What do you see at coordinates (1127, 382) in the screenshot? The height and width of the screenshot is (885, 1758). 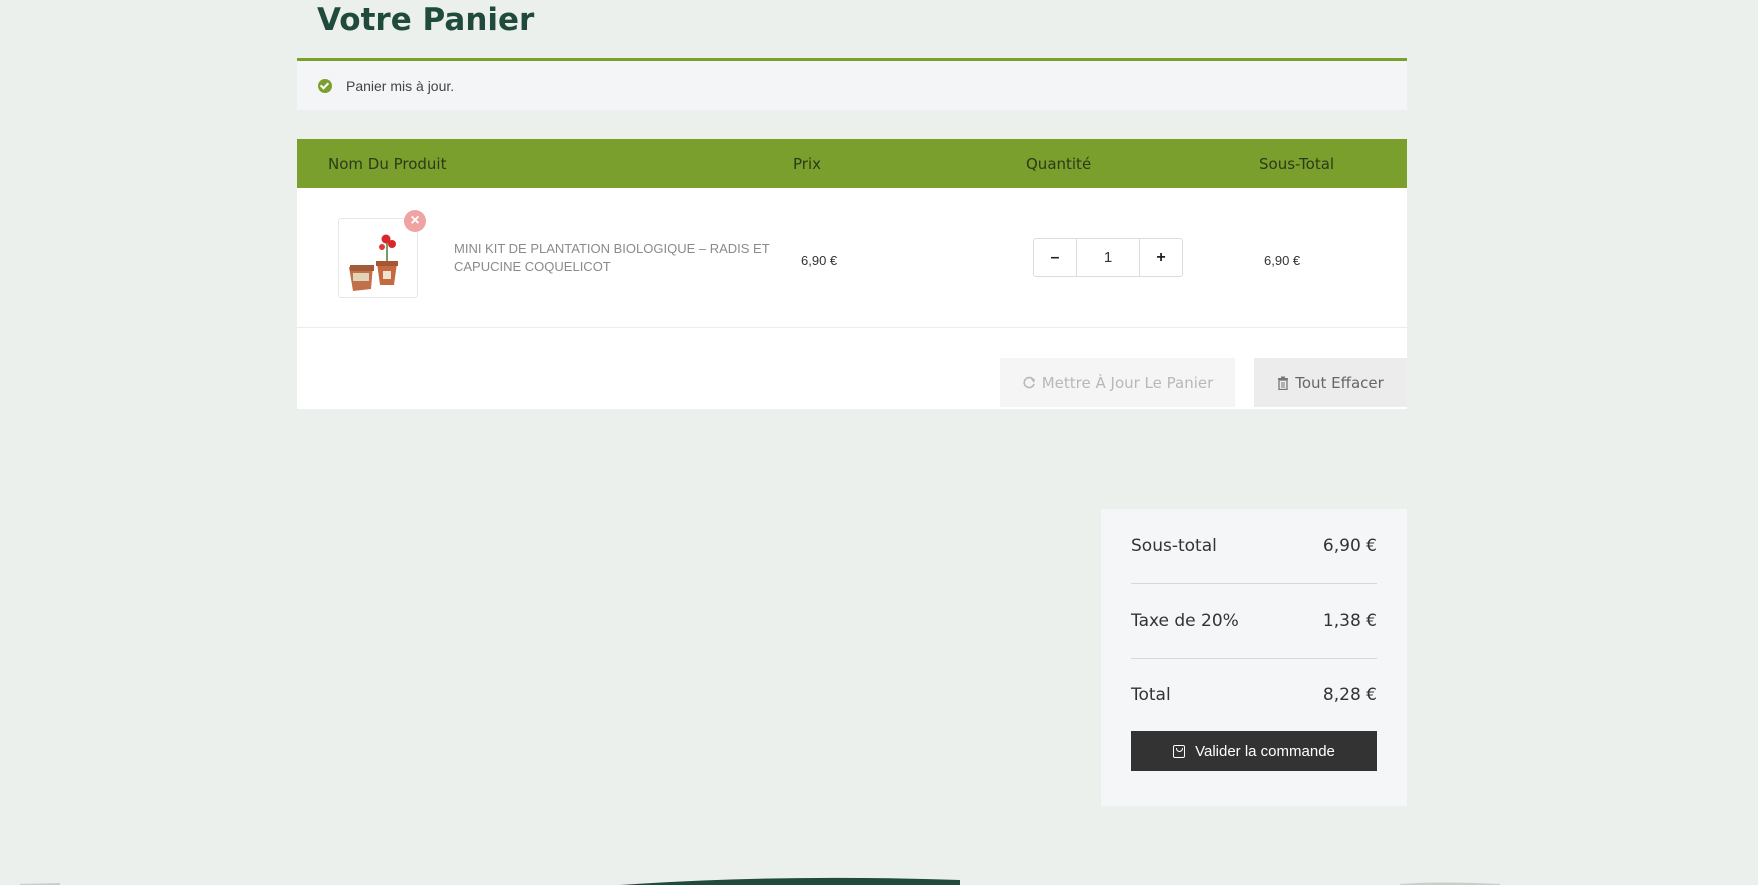 I see `update-cart-label: Mettre À Jour Le Panier` at bounding box center [1127, 382].